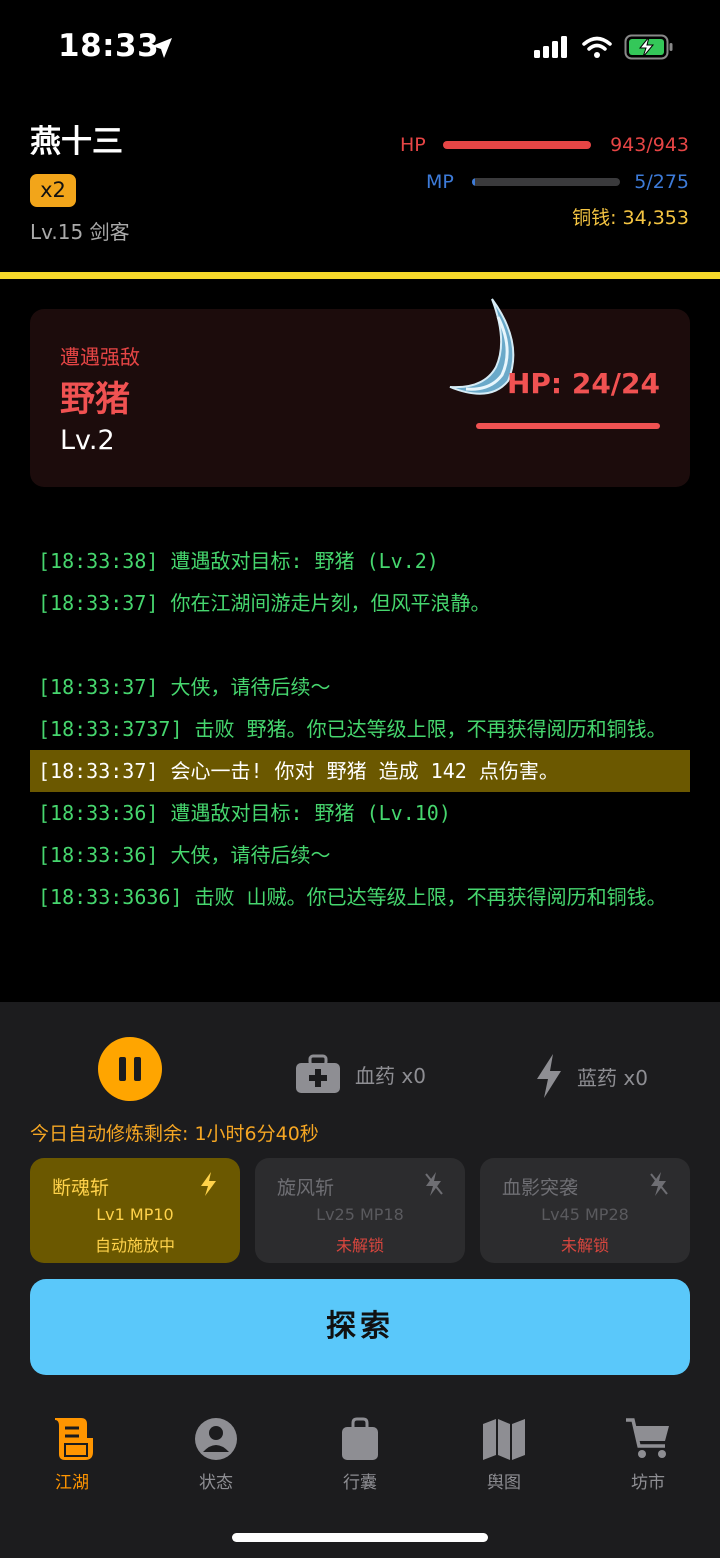 The image size is (720, 1558). I want to click on map-icon, so click(504, 1439).